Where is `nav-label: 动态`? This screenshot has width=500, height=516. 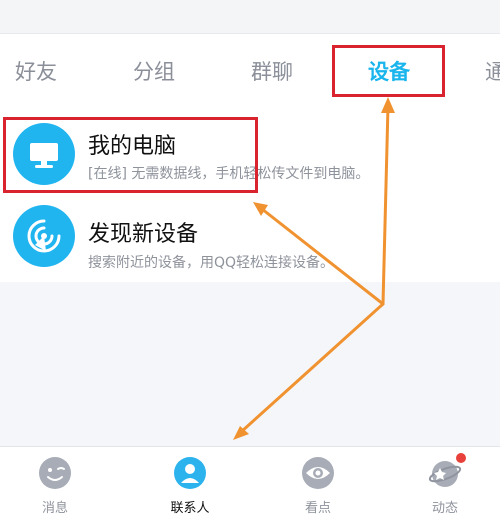 nav-label: 动态 is located at coordinates (444, 508).